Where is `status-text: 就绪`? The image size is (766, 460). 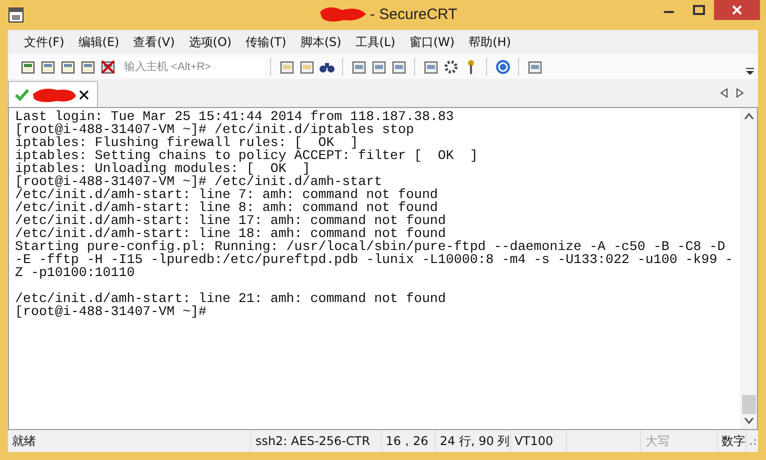
status-text: 就绪 is located at coordinates (130, 441).